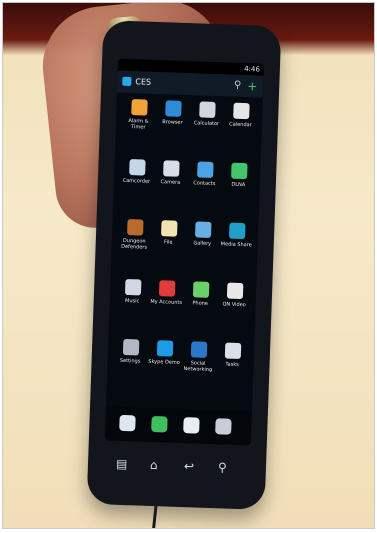 Image resolution: width=377 pixels, height=533 pixels. I want to click on music-icon, so click(132, 287).